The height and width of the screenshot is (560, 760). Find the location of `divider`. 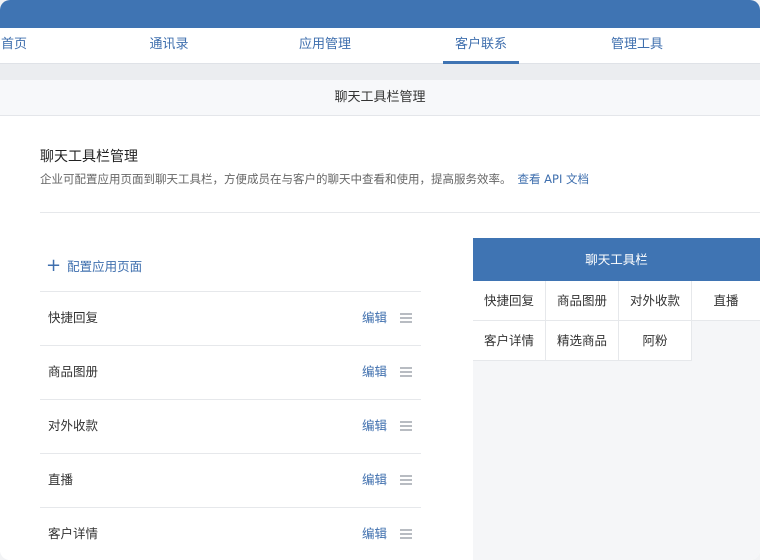

divider is located at coordinates (400, 212).